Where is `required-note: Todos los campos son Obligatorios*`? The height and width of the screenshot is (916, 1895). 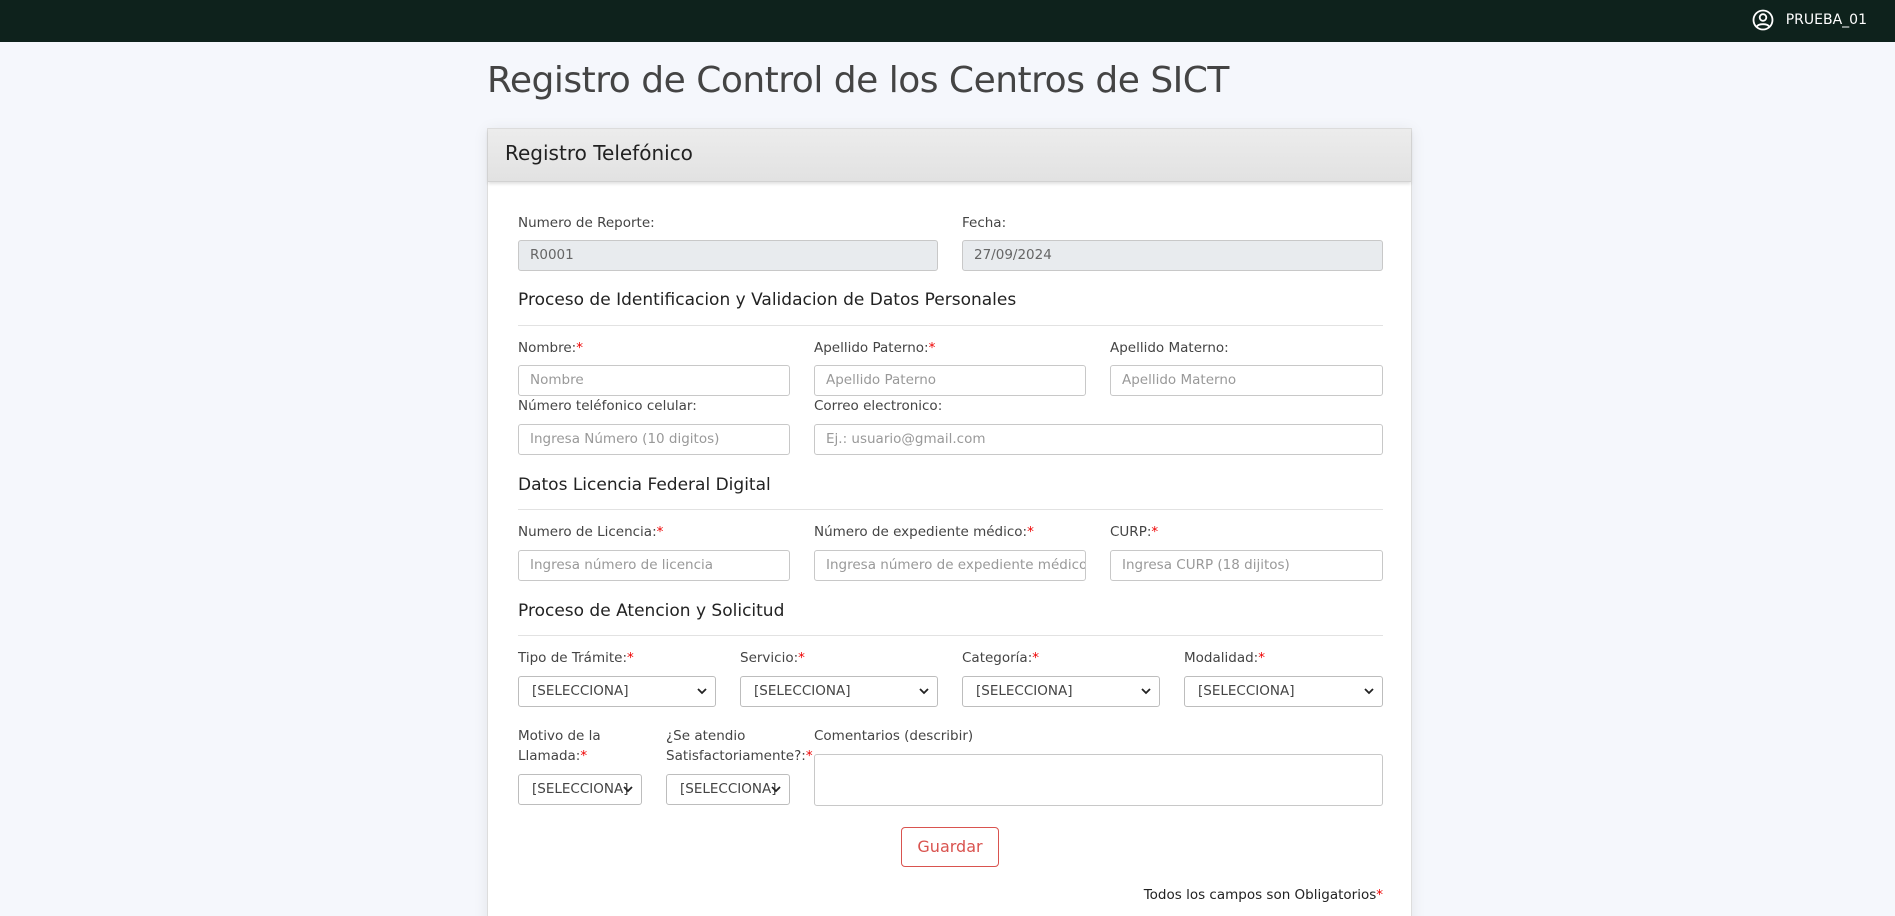
required-note: Todos los campos son Obligatorios* is located at coordinates (1263, 895).